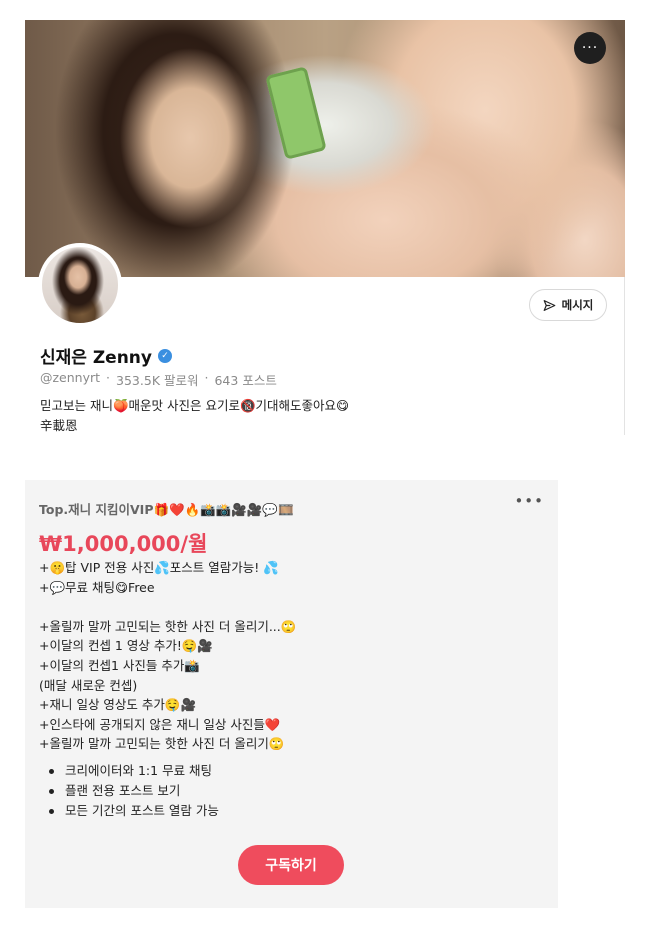  Describe the element at coordinates (164, 355) in the screenshot. I see `verified-icon: ✓` at that location.